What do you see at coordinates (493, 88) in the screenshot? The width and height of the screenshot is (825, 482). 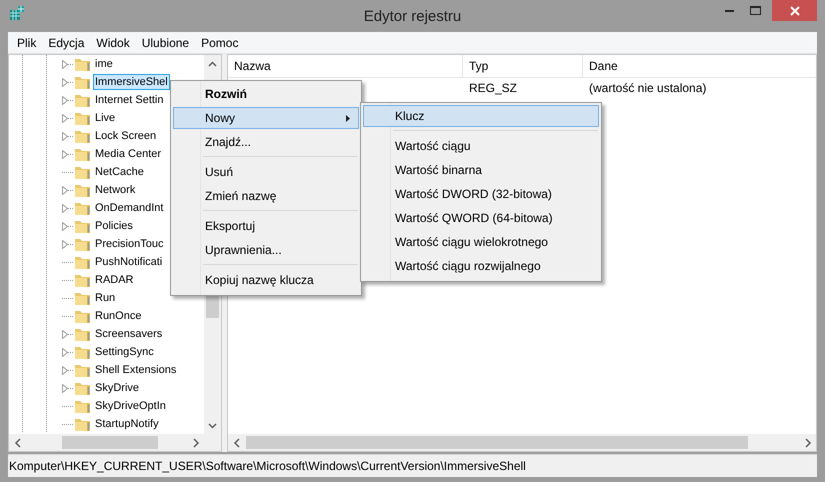 I see `table-cell-text: REG_SZ` at bounding box center [493, 88].